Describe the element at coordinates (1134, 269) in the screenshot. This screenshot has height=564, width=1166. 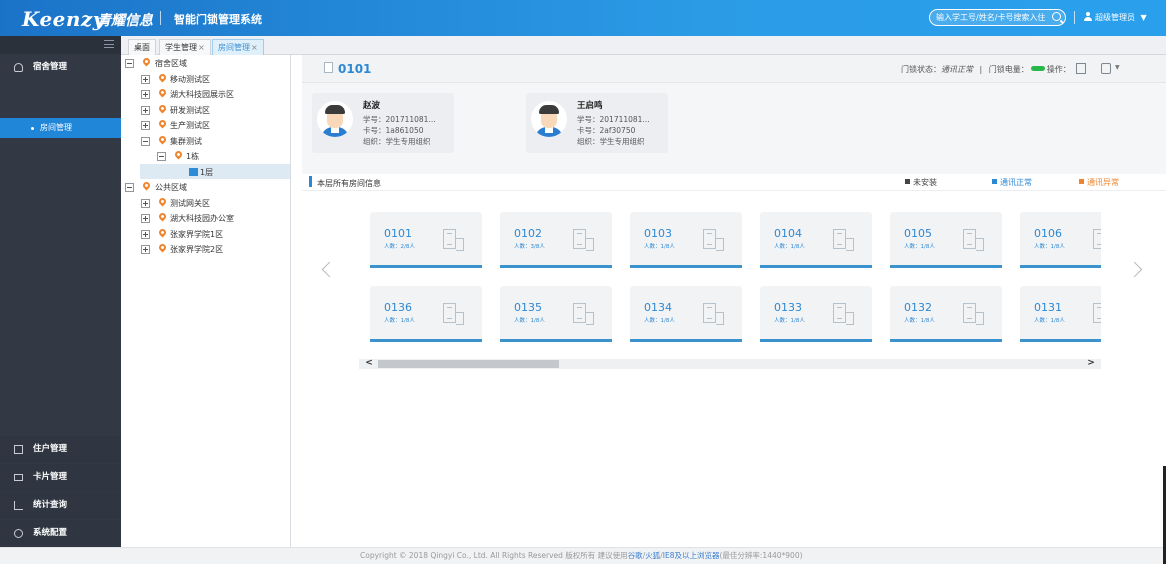
I see `chevron-right-icon` at that location.